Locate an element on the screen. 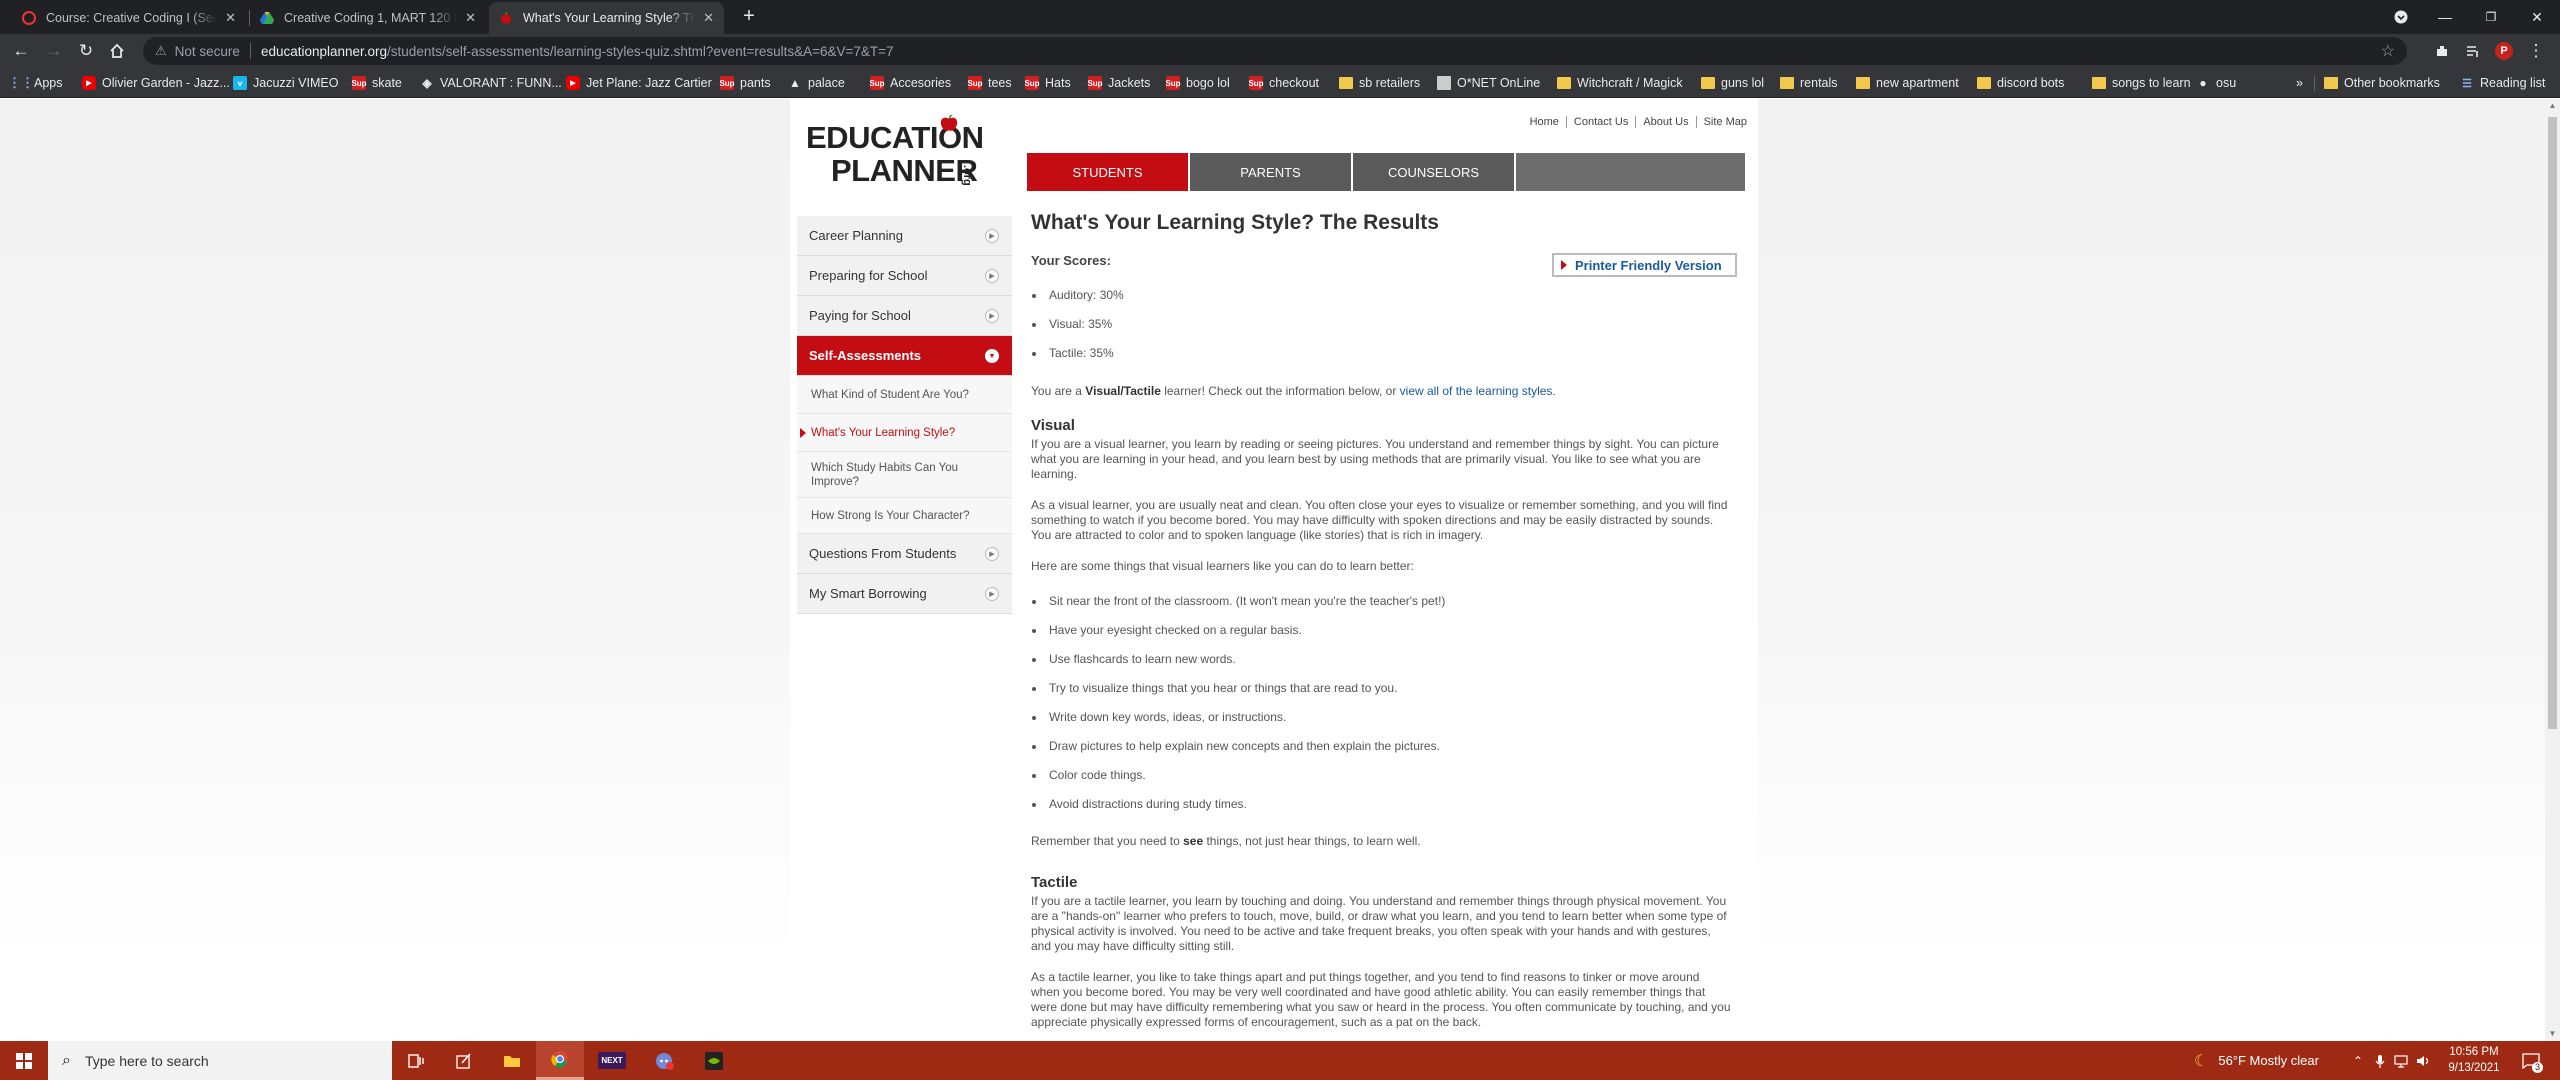  printer-friendly-button: Printer Friendly Version is located at coordinates (1644, 265).